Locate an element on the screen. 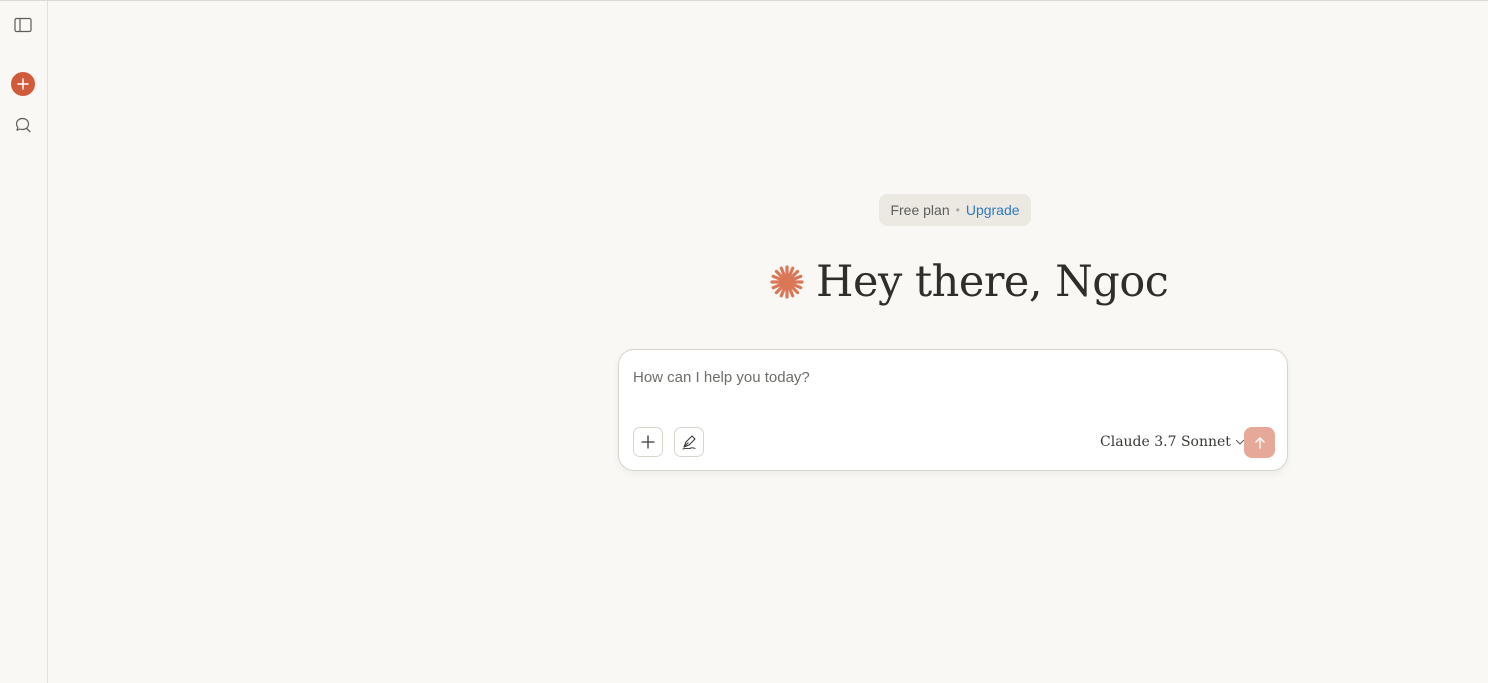 This screenshot has width=1488, height=683. upgrade-link: Upgrade is located at coordinates (993, 210).